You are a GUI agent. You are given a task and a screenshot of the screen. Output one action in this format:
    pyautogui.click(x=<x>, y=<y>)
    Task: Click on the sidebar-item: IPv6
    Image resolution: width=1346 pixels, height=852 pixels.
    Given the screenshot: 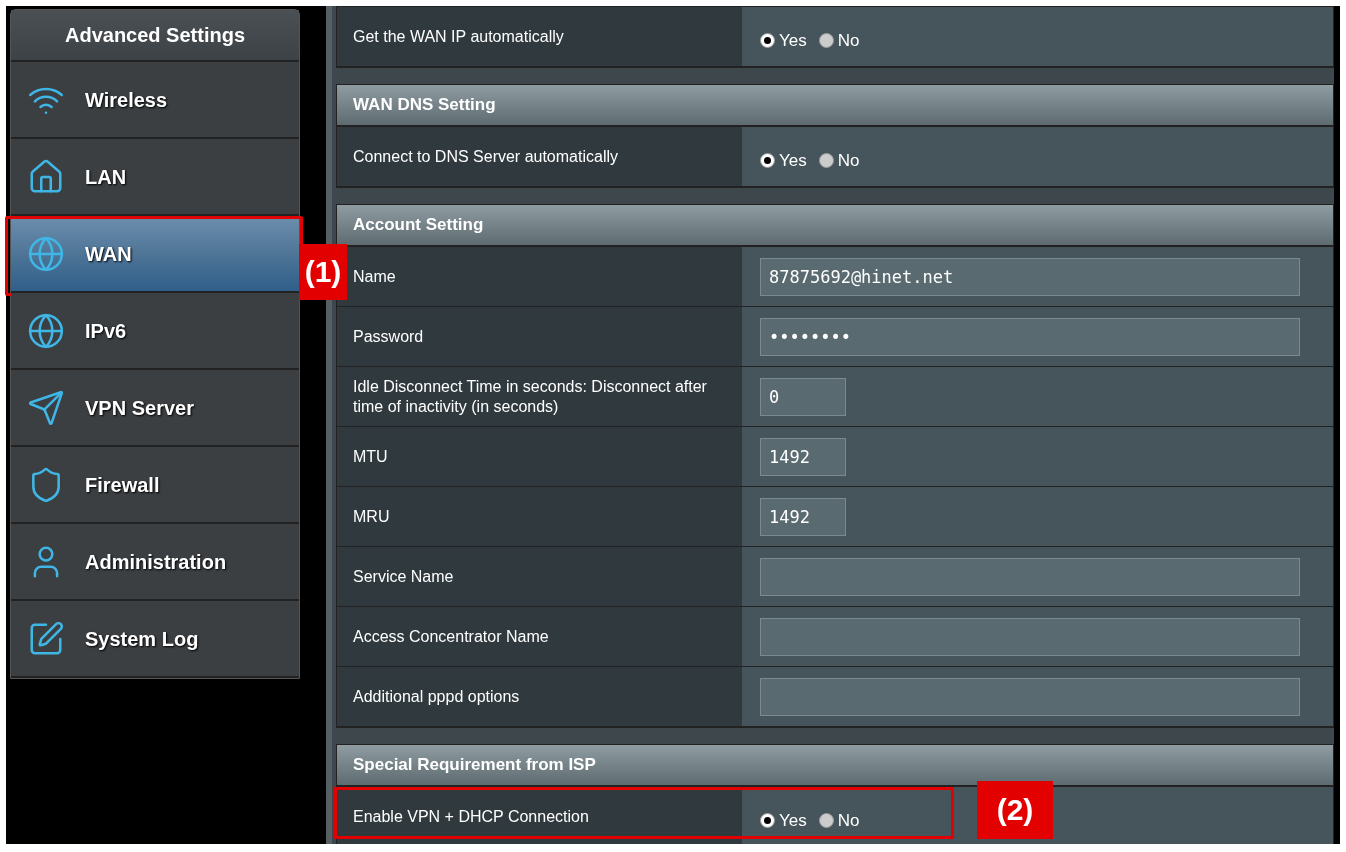 What is the action you would take?
    pyautogui.click(x=155, y=331)
    